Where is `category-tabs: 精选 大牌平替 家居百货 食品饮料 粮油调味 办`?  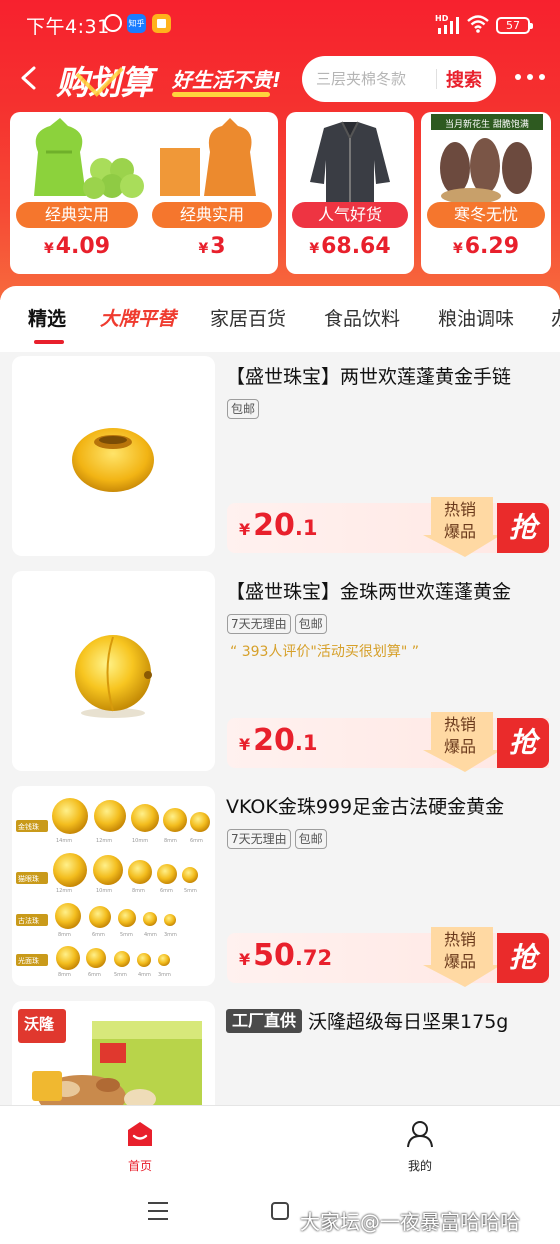
category-tabs: 精选 大牌平替 家居百货 食品饮料 粮油调味 办 is located at coordinates (280, 319).